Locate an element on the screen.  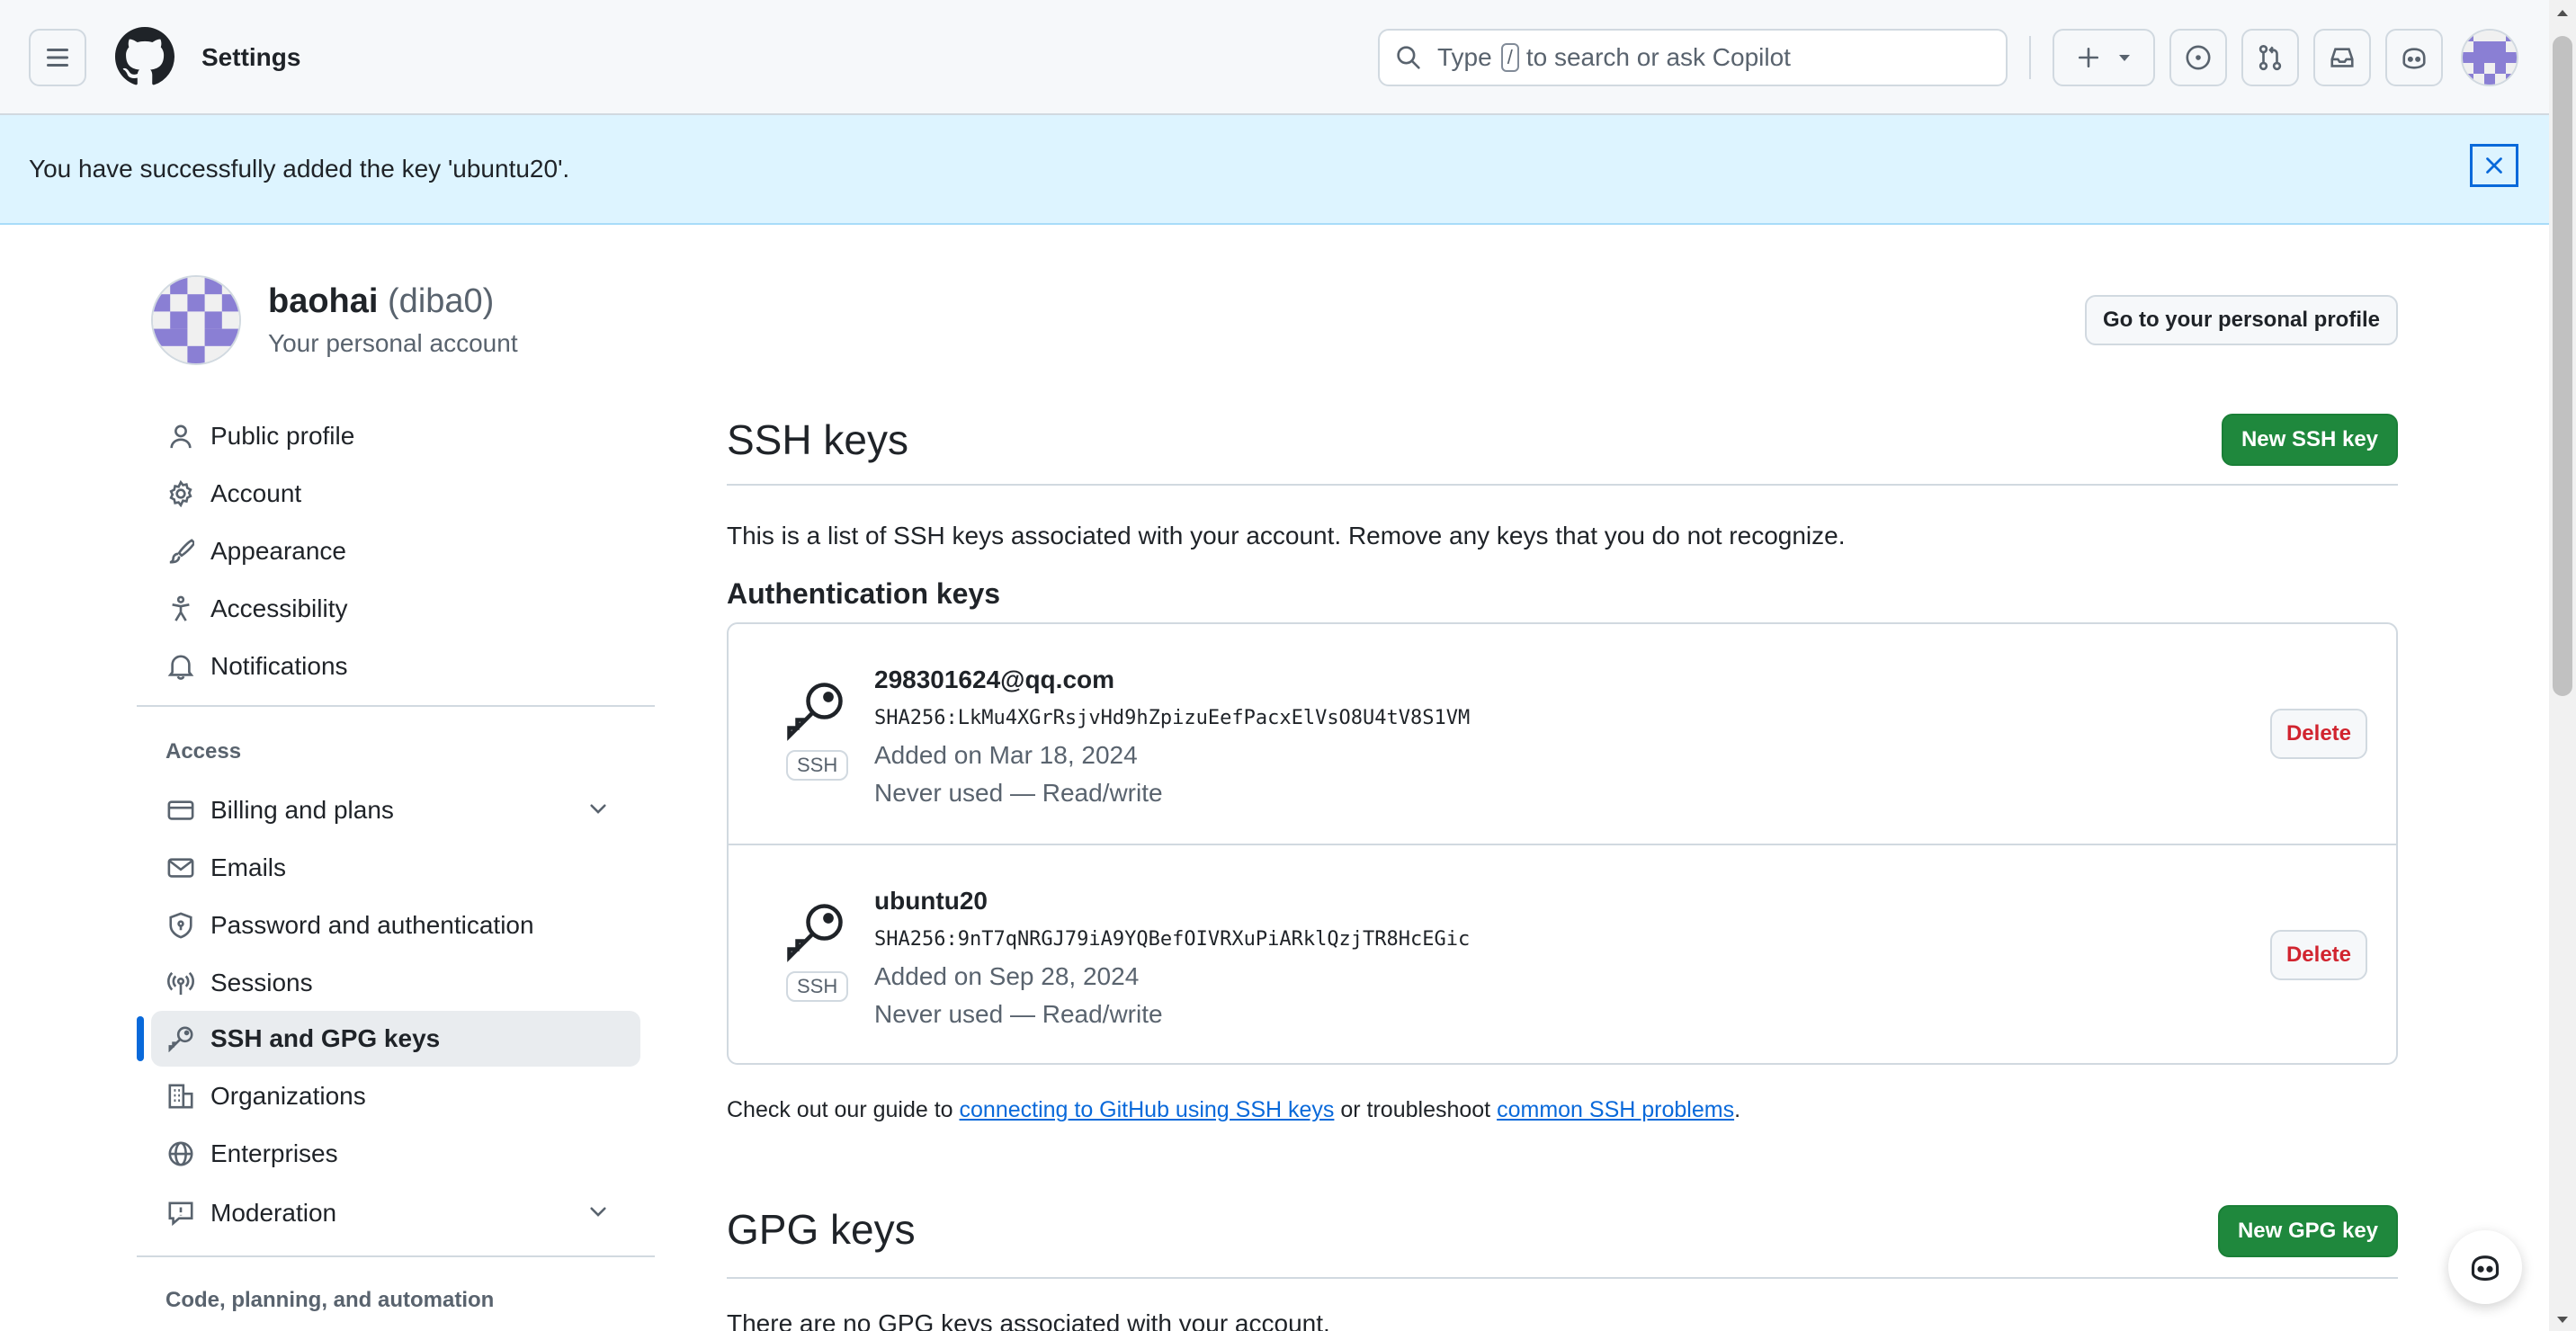
pull-requests-button is located at coordinates (2270, 57).